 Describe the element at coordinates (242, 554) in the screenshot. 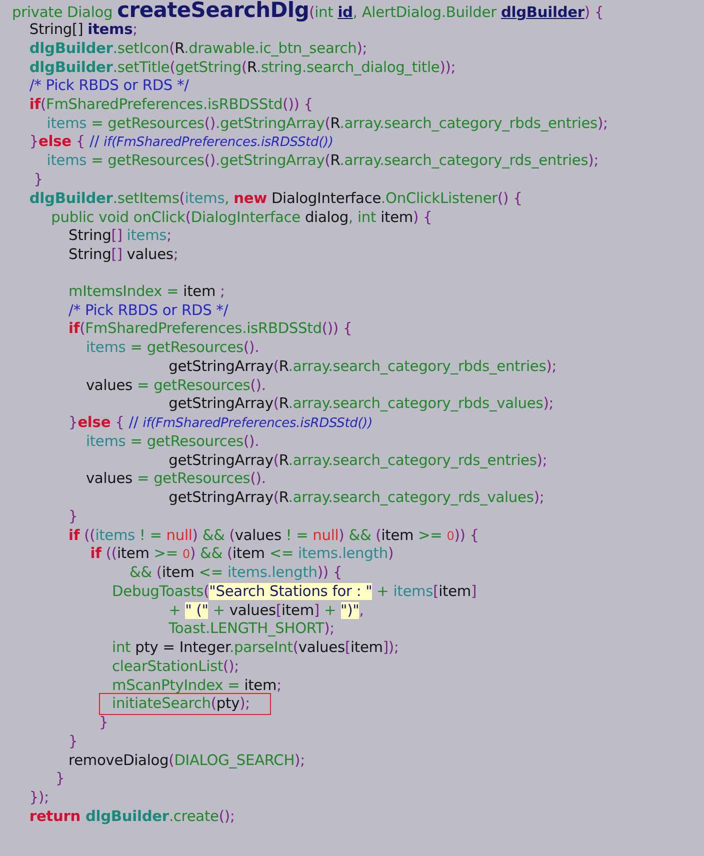

I see `code-line: if ((item >= 0) && (item <= items.length)` at that location.